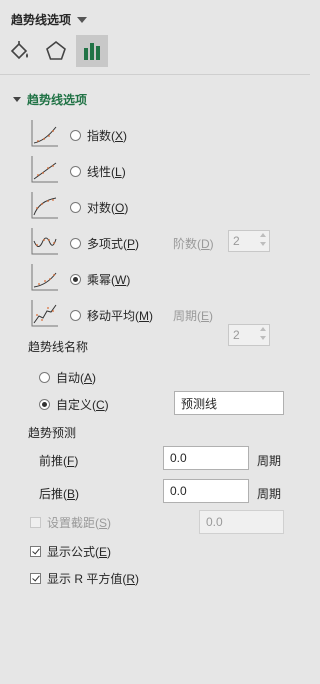  Describe the element at coordinates (269, 461) in the screenshot. I see `forward-unit: 周期` at that location.